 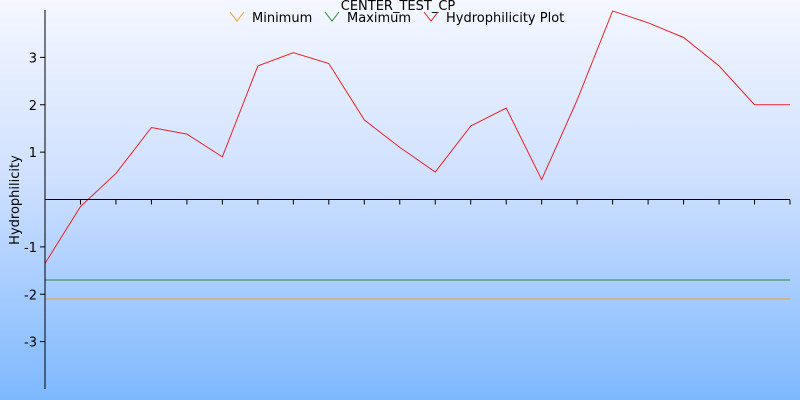 What do you see at coordinates (15, 200) in the screenshot?
I see `y-axis-label: Hydrophilicity` at bounding box center [15, 200].